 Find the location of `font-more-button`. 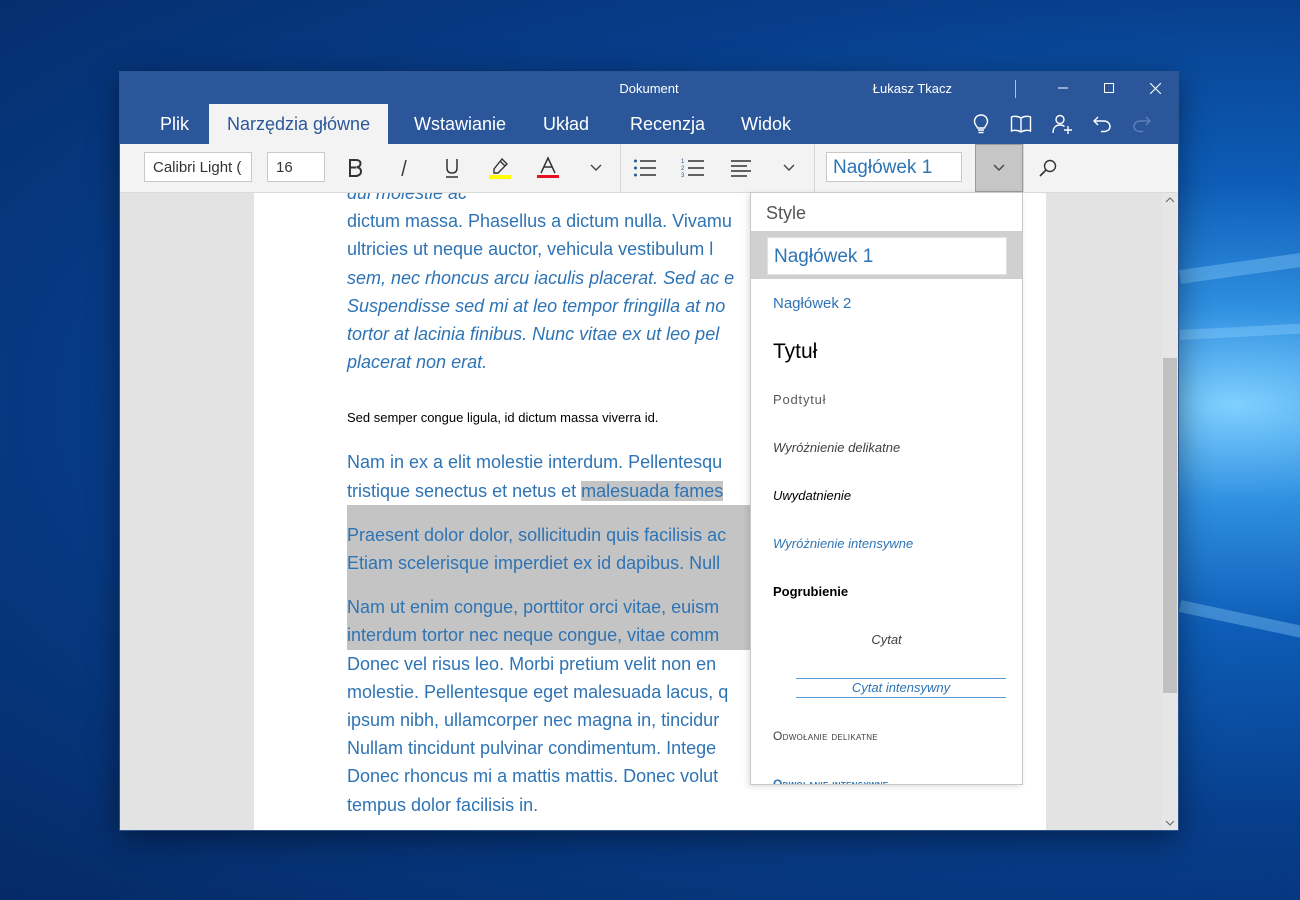

font-more-button is located at coordinates (596, 168).